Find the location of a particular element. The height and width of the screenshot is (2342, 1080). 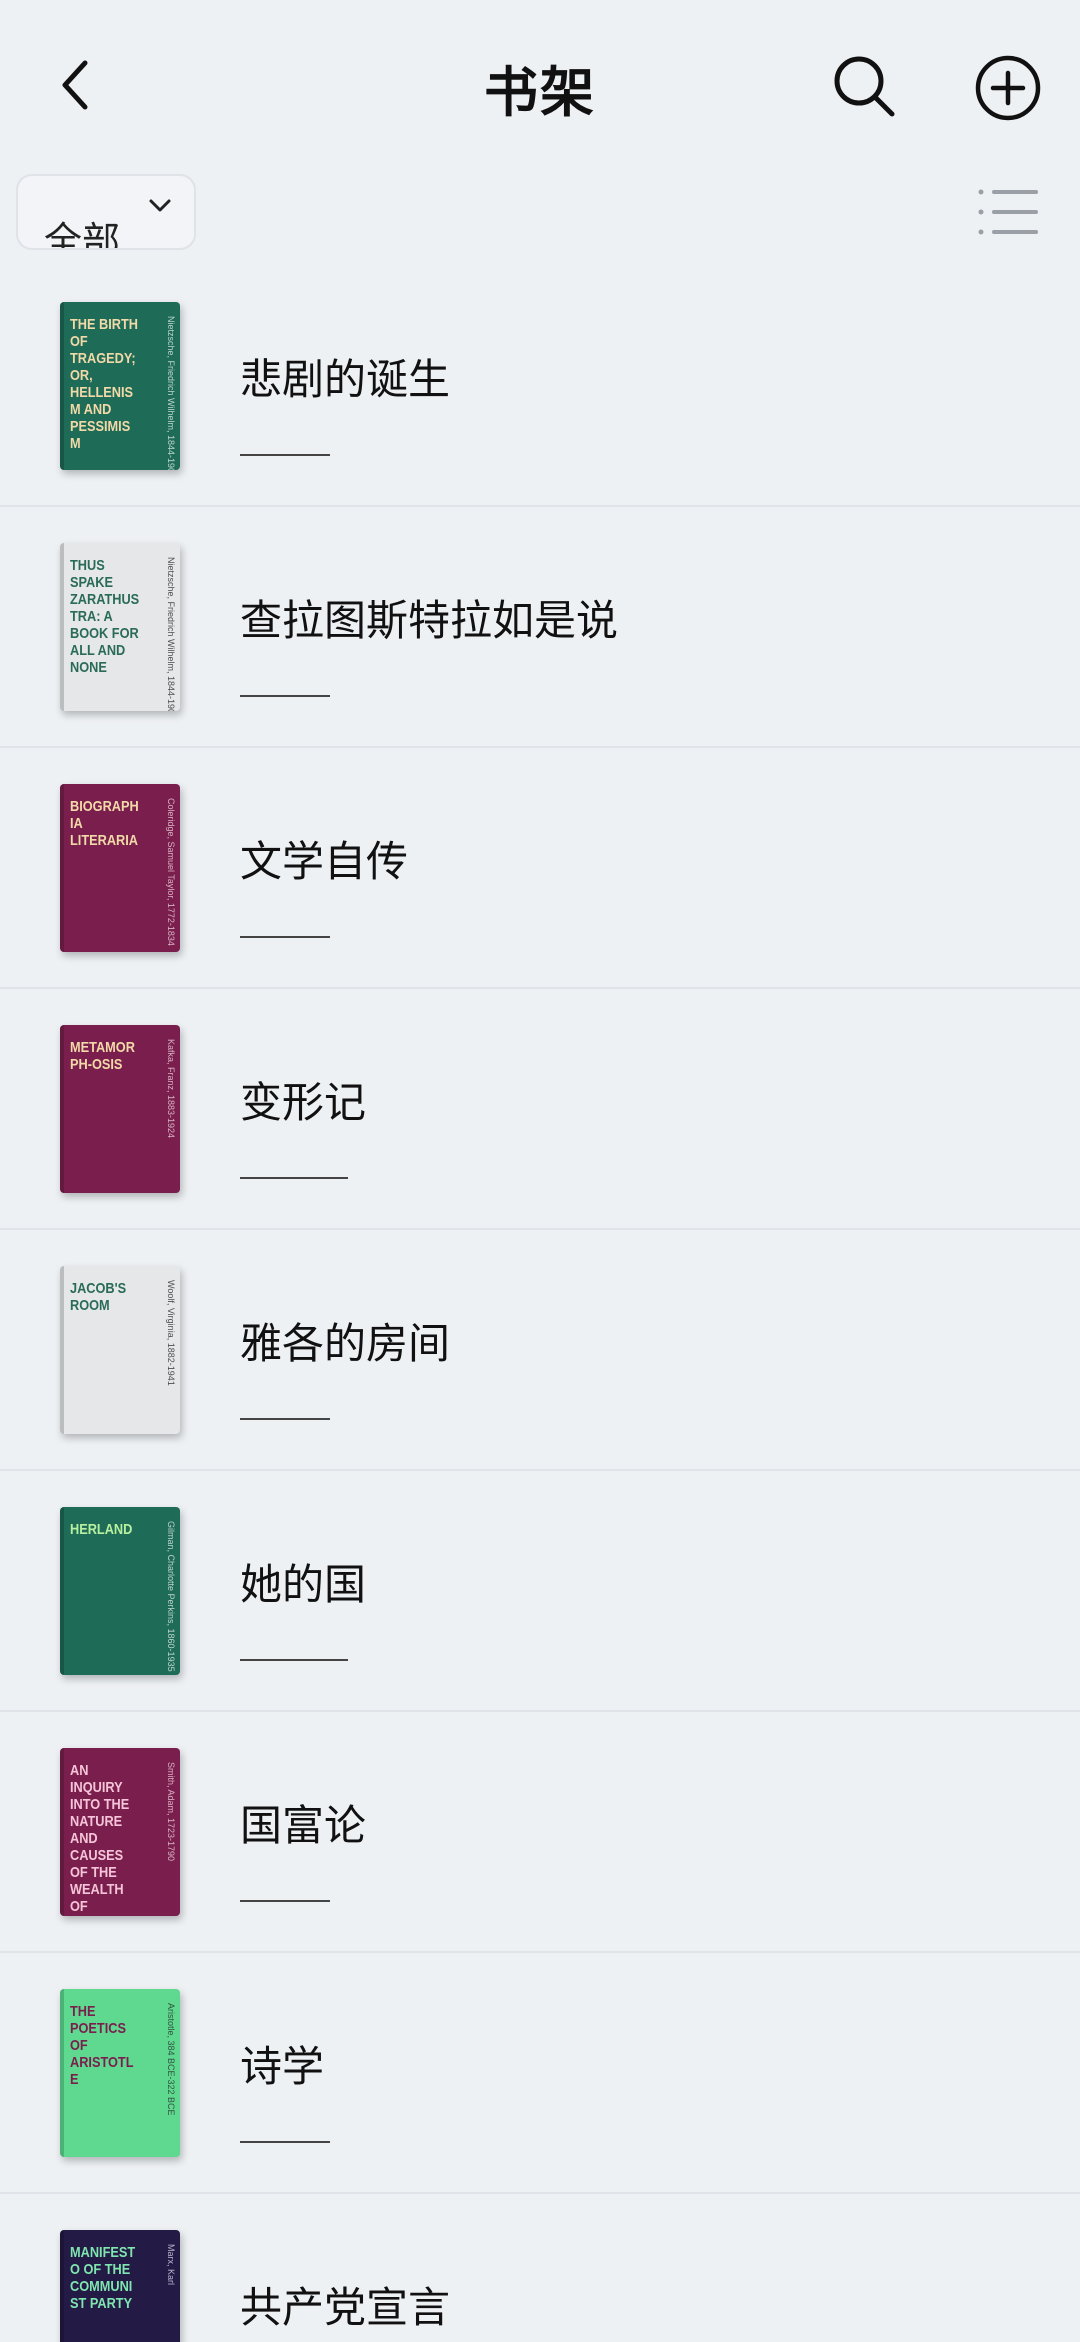

search-icon is located at coordinates (864, 86).